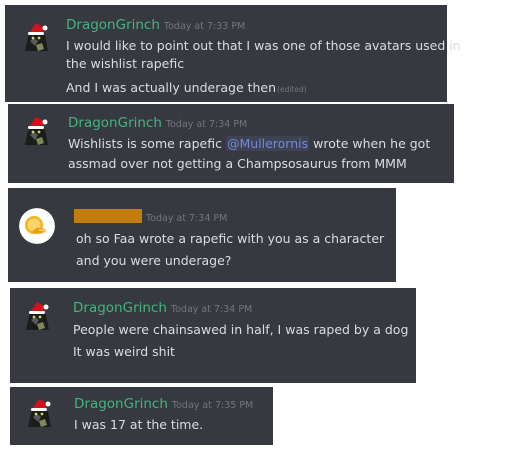 This screenshot has width=512, height=451. What do you see at coordinates (108, 216) in the screenshot?
I see `redacted-username` at bounding box center [108, 216].